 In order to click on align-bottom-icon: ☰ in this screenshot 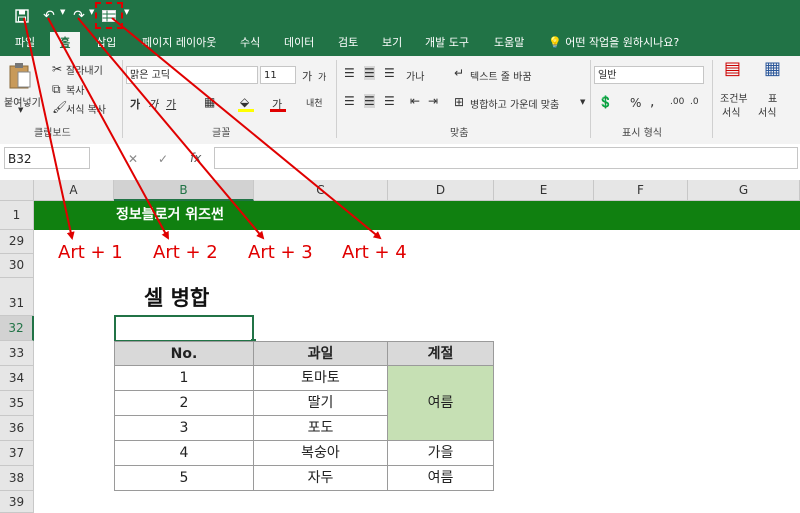, I will do `click(389, 73)`.